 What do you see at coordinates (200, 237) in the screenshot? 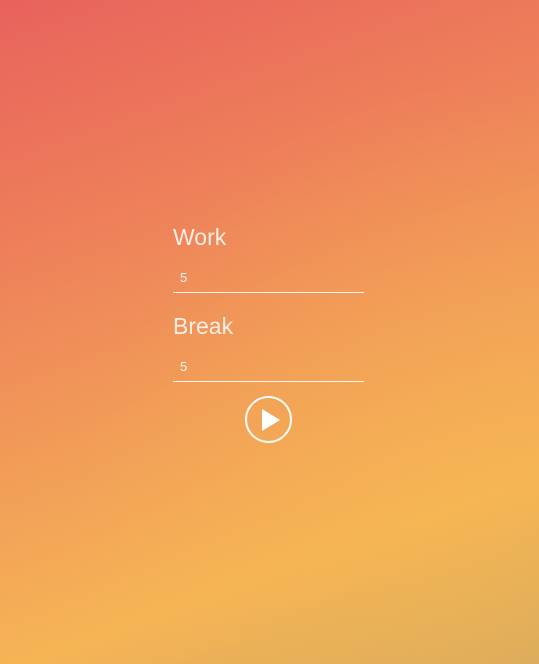
I see `work-label: Work` at bounding box center [200, 237].